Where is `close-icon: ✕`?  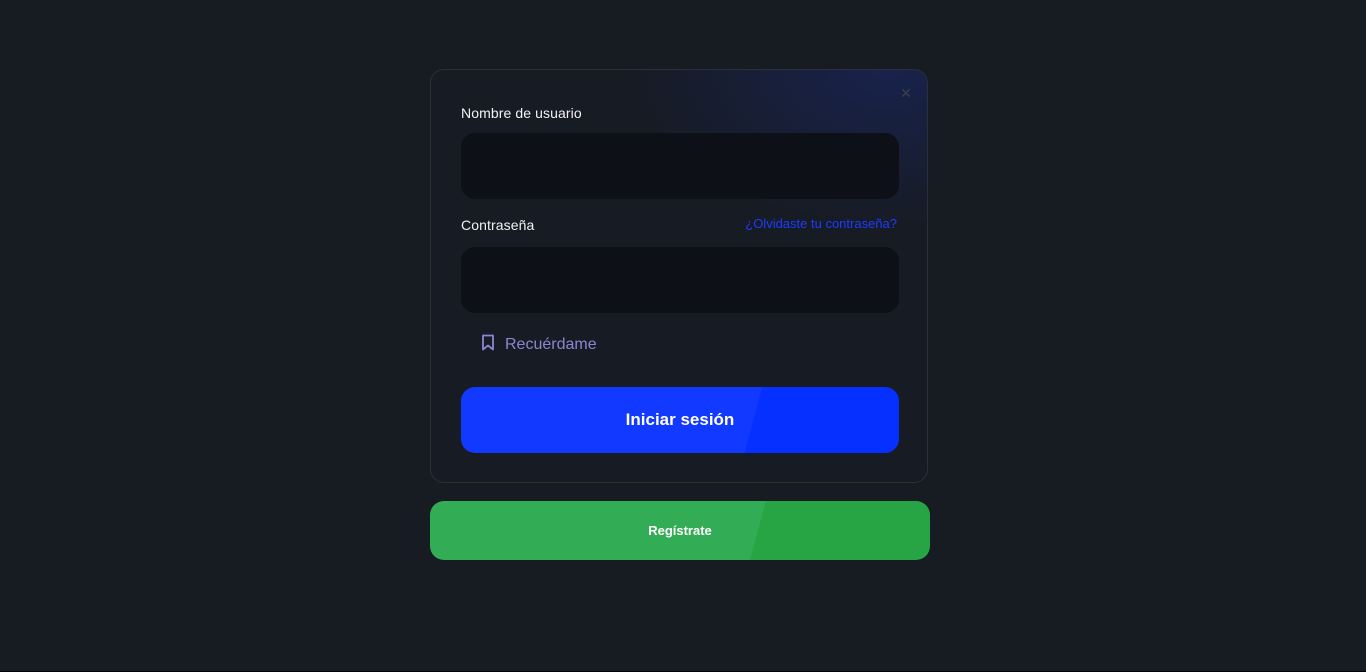
close-icon: ✕ is located at coordinates (906, 93).